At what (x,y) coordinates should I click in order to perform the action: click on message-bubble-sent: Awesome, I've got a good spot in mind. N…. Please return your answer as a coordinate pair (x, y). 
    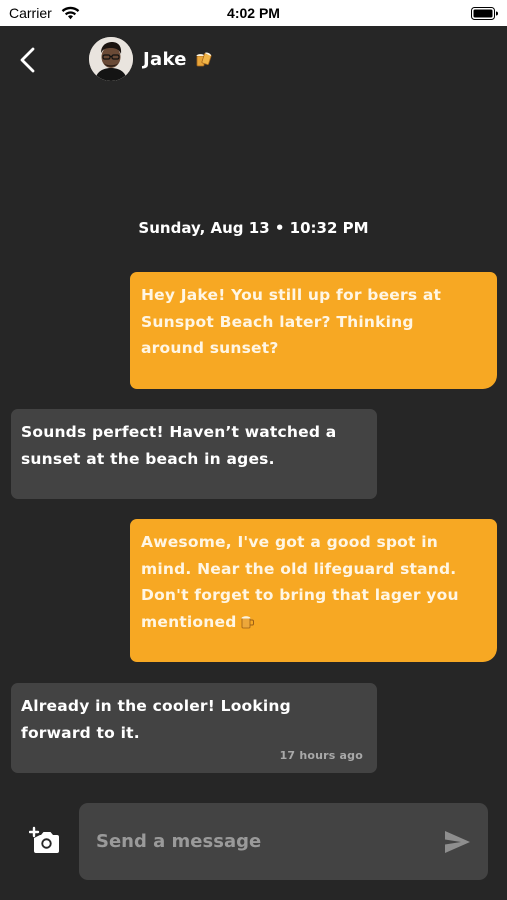
    Looking at the image, I should click on (313, 590).